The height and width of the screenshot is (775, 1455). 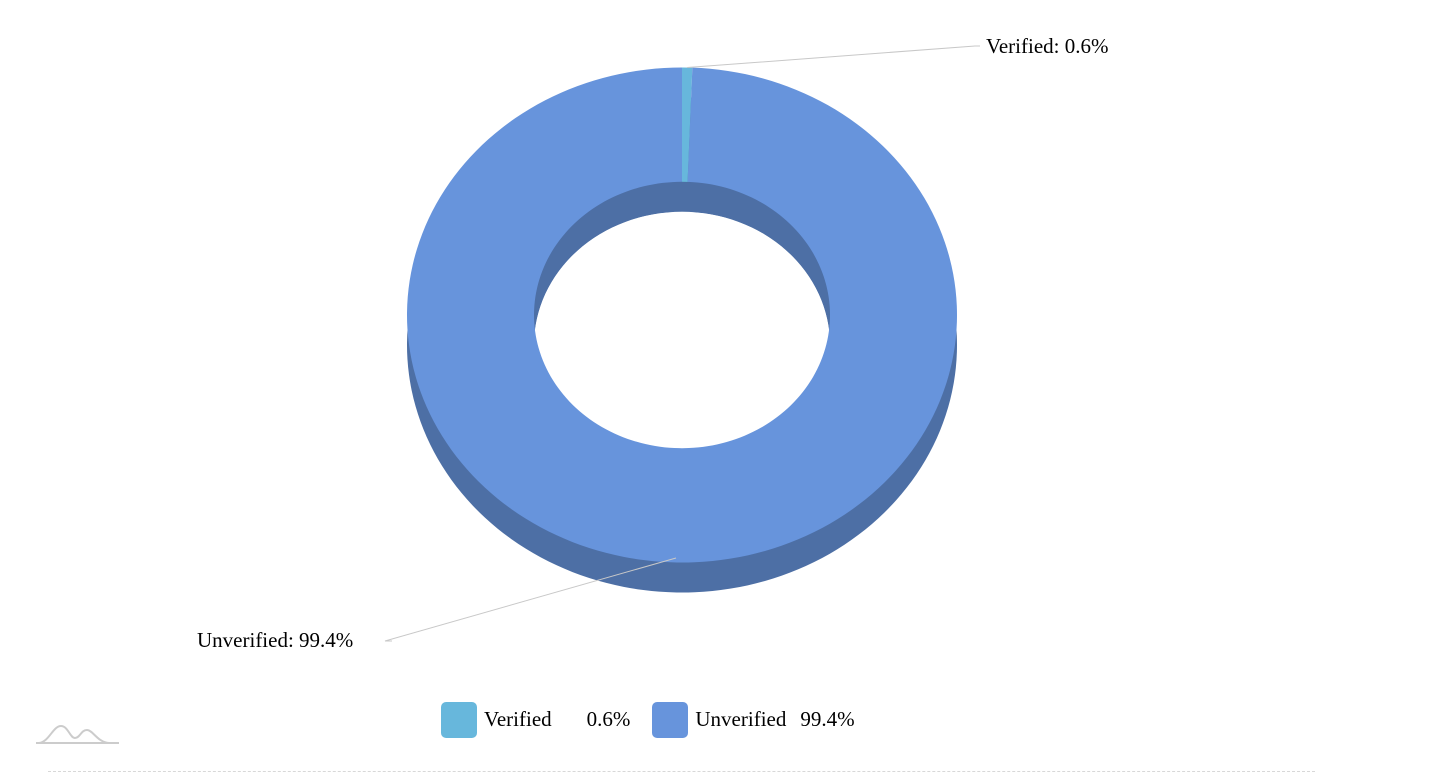 What do you see at coordinates (530, 599) in the screenshot?
I see `leader-line-unverified` at bounding box center [530, 599].